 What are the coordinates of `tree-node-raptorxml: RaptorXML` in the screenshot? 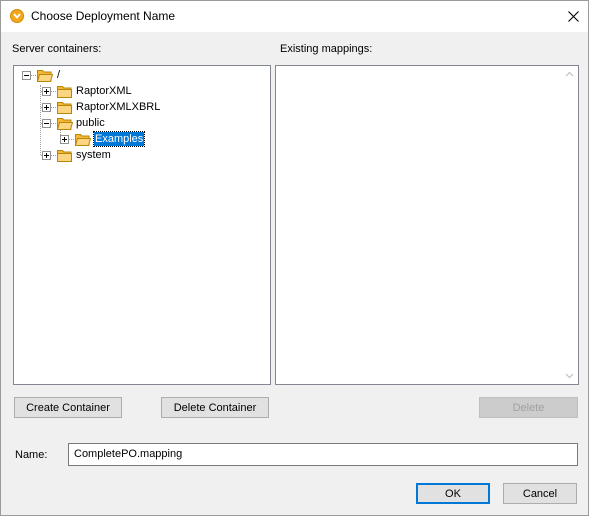 It's located at (114, 91).